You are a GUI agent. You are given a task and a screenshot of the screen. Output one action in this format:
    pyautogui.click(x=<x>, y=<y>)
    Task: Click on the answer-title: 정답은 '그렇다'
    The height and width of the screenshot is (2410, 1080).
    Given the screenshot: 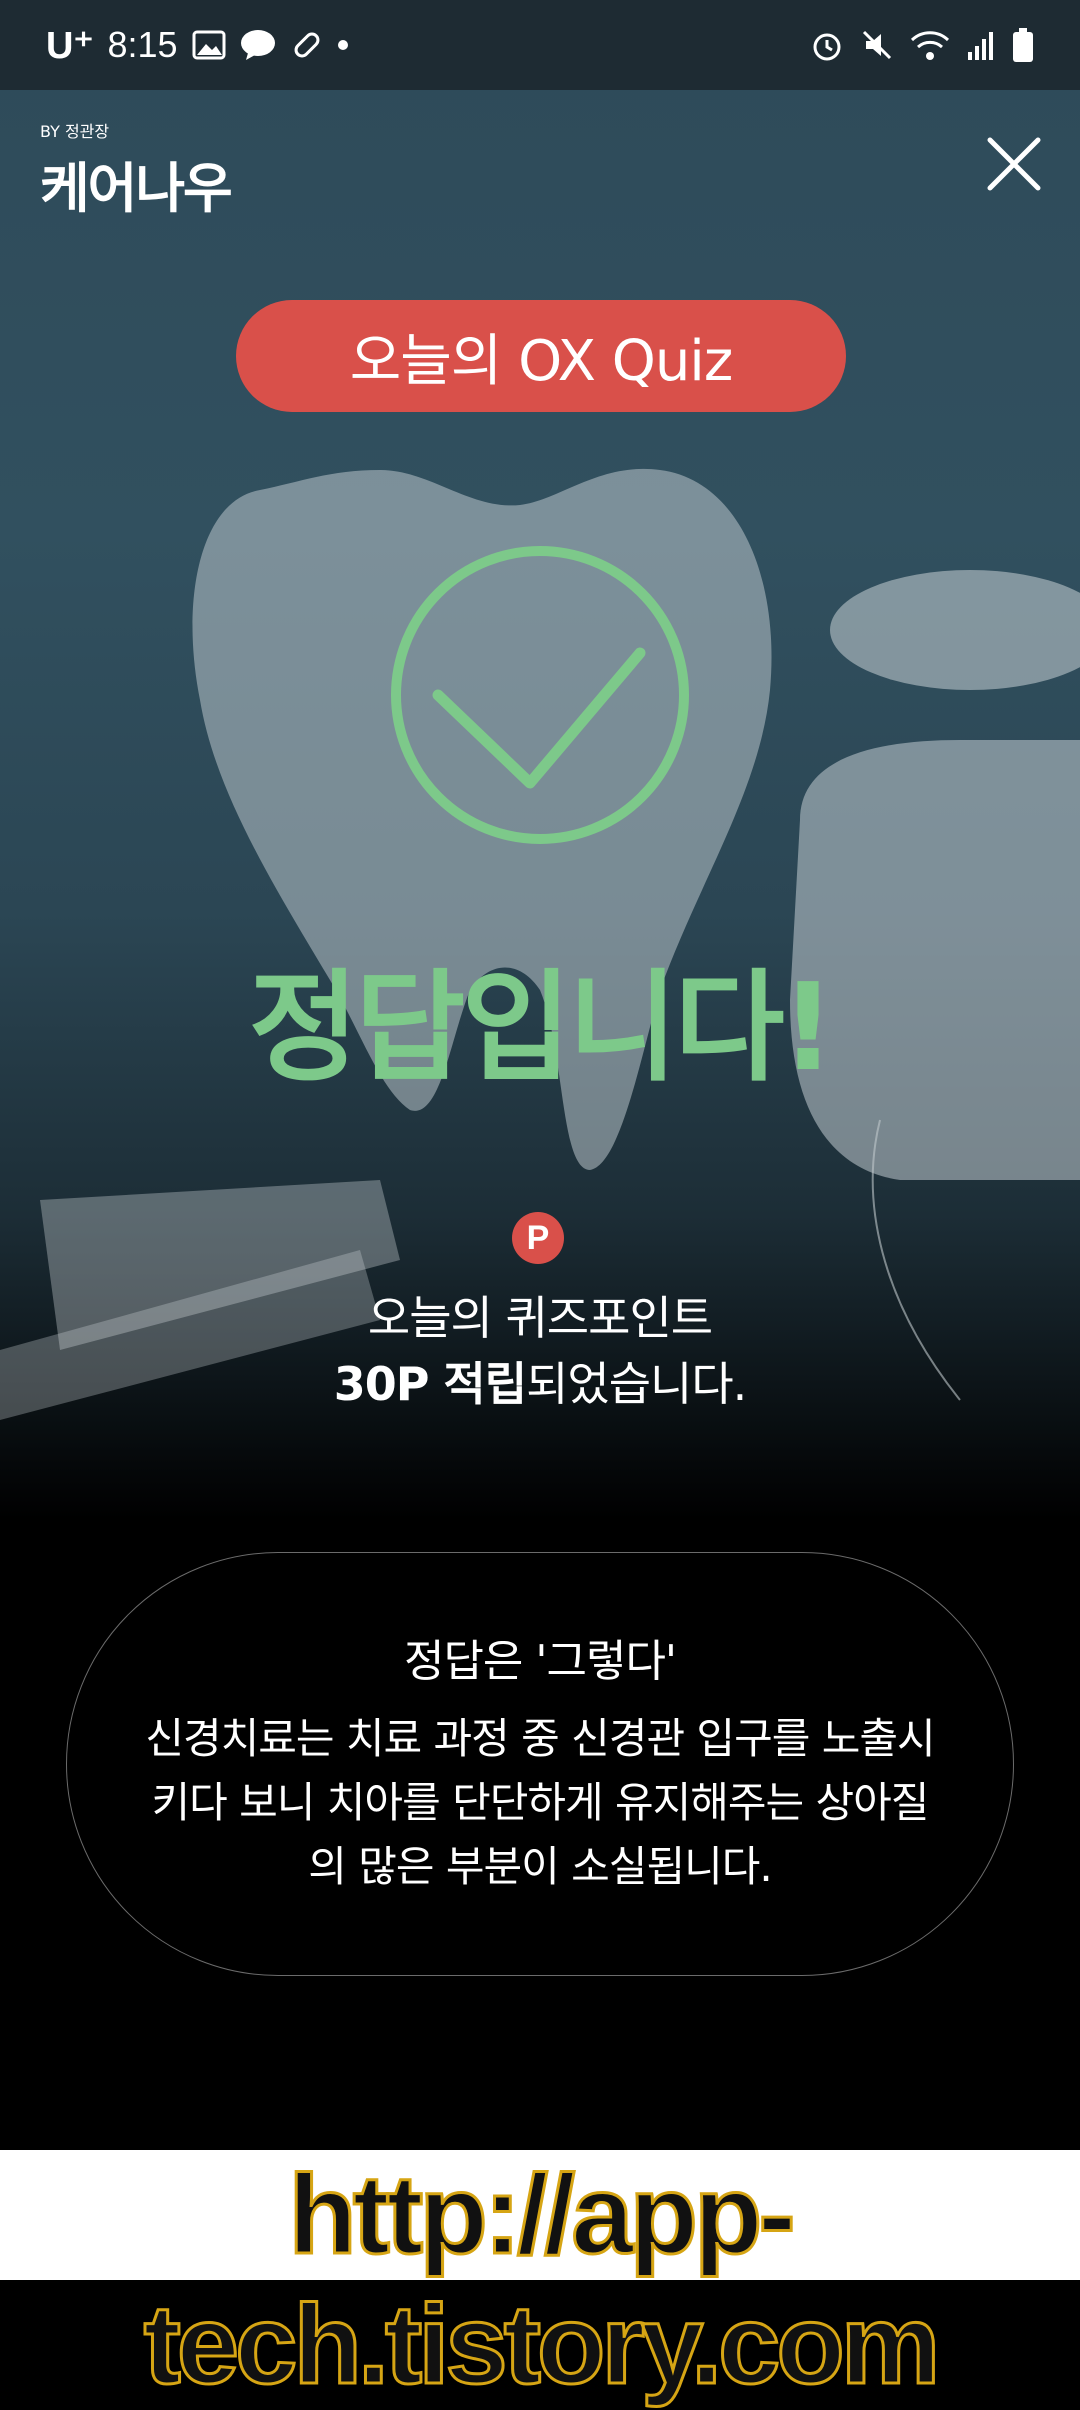 What is the action you would take?
    pyautogui.click(x=540, y=1661)
    